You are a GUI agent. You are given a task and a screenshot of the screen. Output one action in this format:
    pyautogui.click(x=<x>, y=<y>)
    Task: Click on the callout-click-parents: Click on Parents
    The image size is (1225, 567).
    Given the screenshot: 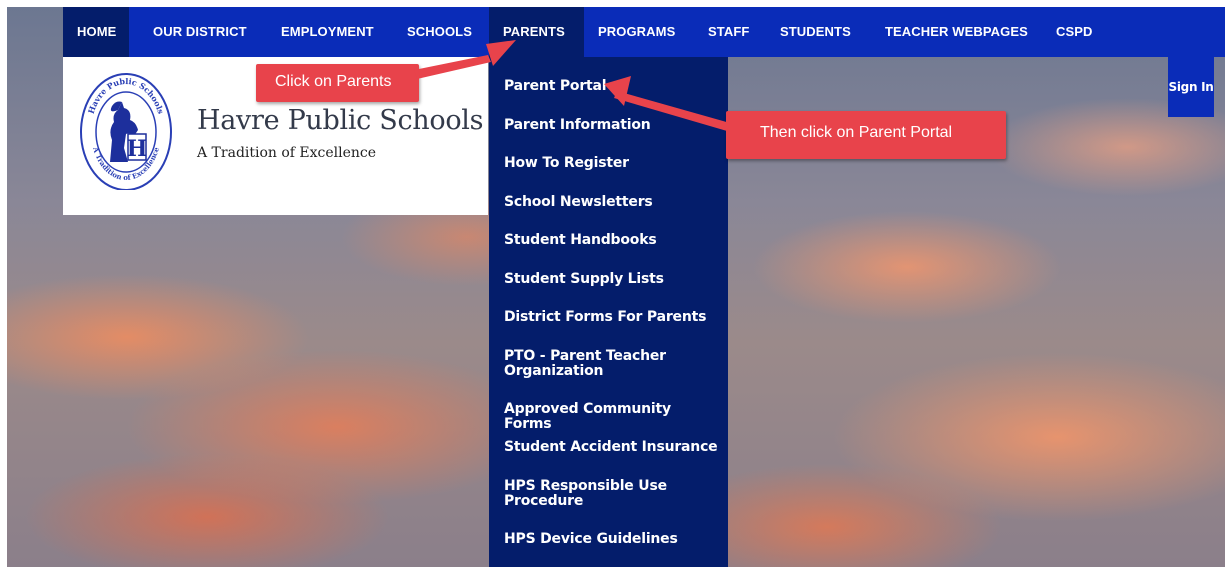 What is the action you would take?
    pyautogui.click(x=337, y=83)
    